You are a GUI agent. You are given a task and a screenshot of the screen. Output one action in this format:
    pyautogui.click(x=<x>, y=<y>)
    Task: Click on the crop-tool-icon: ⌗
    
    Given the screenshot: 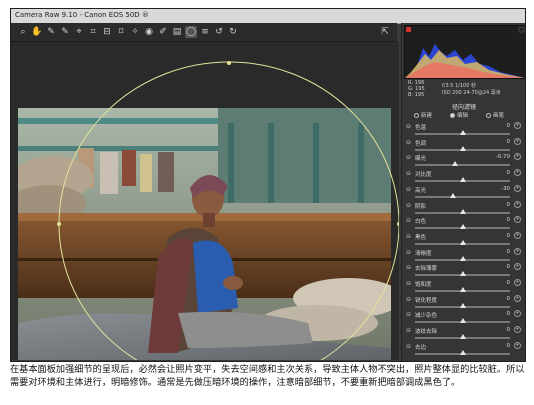 What is the action you would take?
    pyautogui.click(x=93, y=32)
    